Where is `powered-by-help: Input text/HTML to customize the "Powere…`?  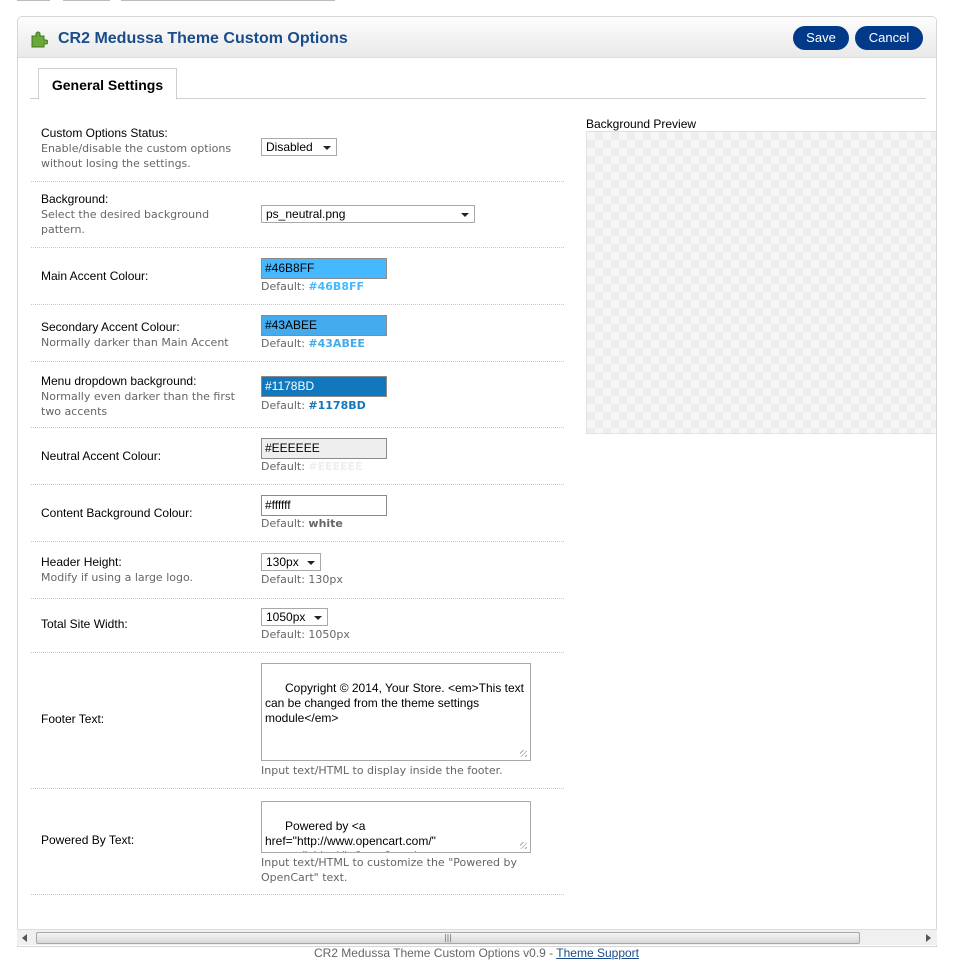
powered-by-help: Input text/HTML to customize the "Powere… is located at coordinates (389, 870).